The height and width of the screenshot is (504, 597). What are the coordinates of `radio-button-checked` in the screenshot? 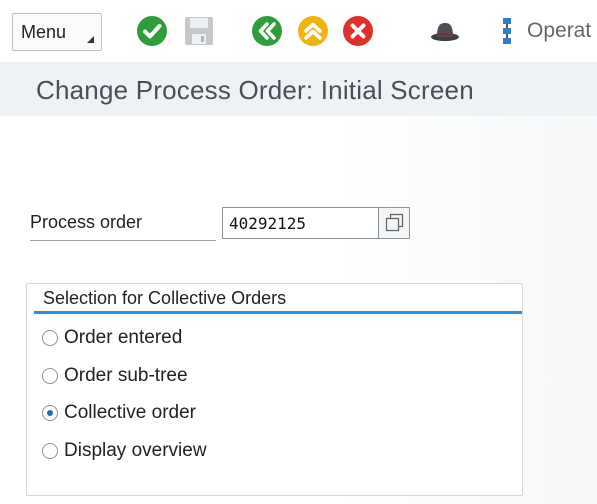 It's located at (50, 413).